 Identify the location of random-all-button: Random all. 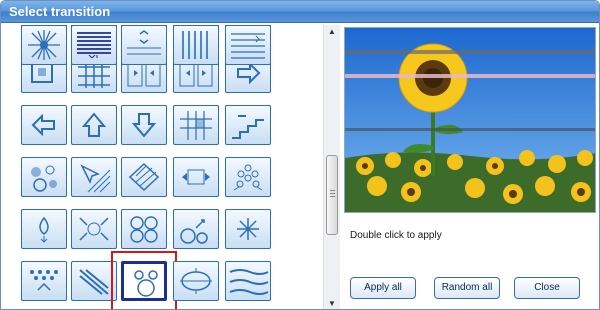
(467, 288).